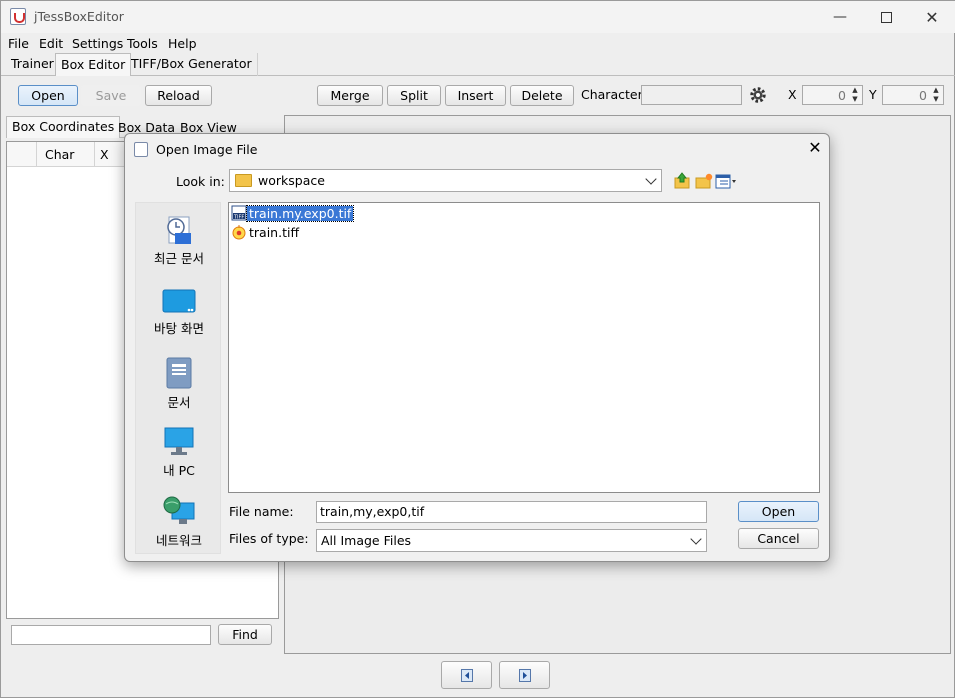  Describe the element at coordinates (923, 95) in the screenshot. I see `y-value: 0` at that location.